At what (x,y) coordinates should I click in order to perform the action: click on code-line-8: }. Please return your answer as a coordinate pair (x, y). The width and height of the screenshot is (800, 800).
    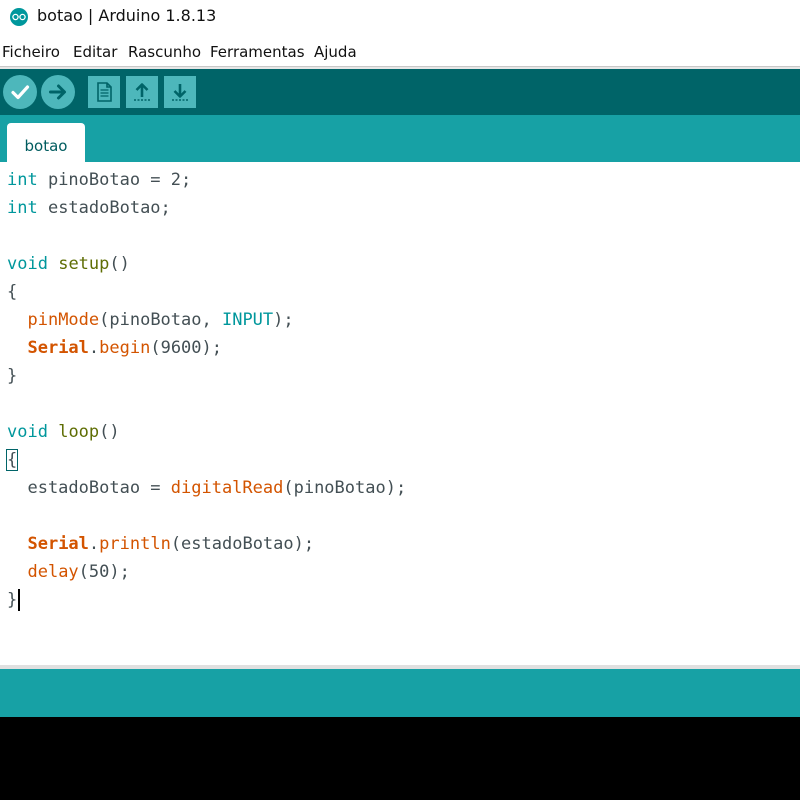
    Looking at the image, I should click on (12, 376).